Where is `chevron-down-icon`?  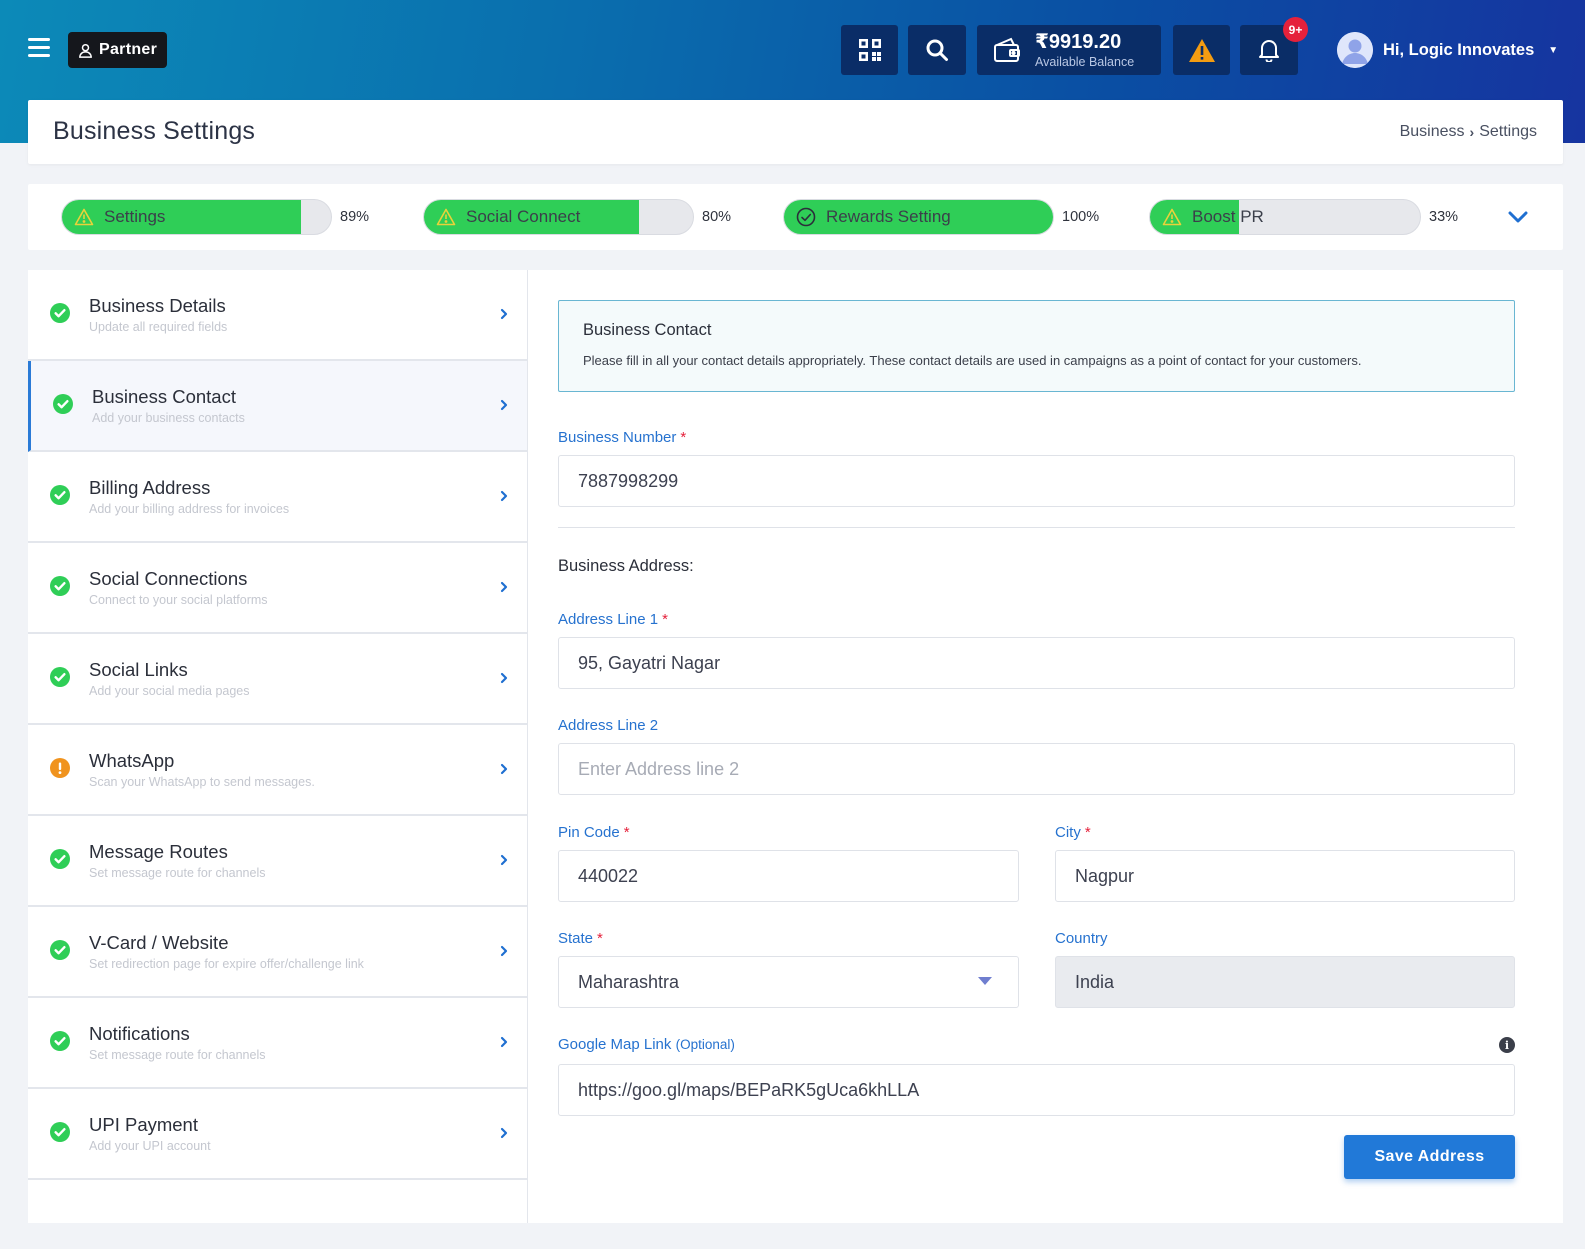 chevron-down-icon is located at coordinates (1518, 217).